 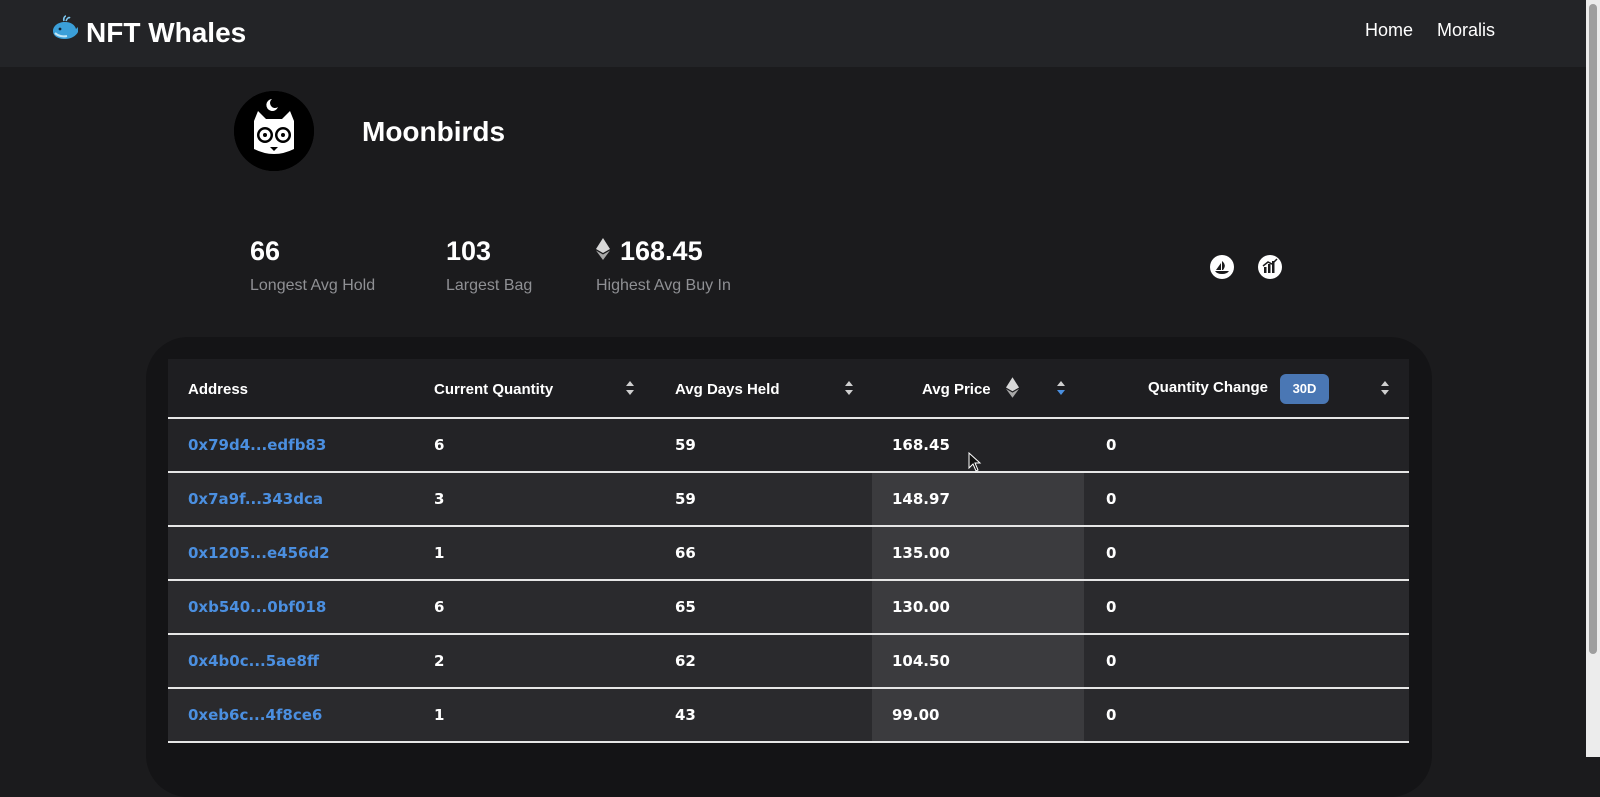 What do you see at coordinates (493, 389) in the screenshot?
I see `header-current-quantity: Current Quantity` at bounding box center [493, 389].